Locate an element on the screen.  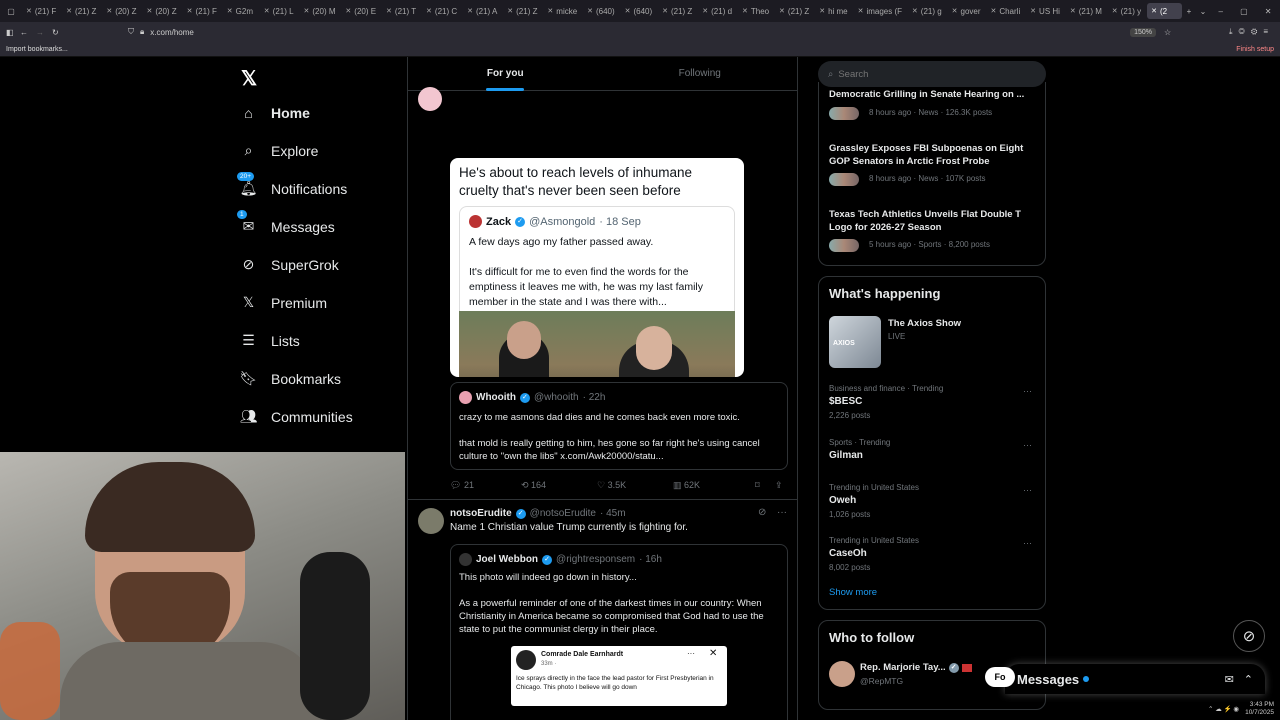
close-window-icon: ✕ is located at coordinates (1268, 11).